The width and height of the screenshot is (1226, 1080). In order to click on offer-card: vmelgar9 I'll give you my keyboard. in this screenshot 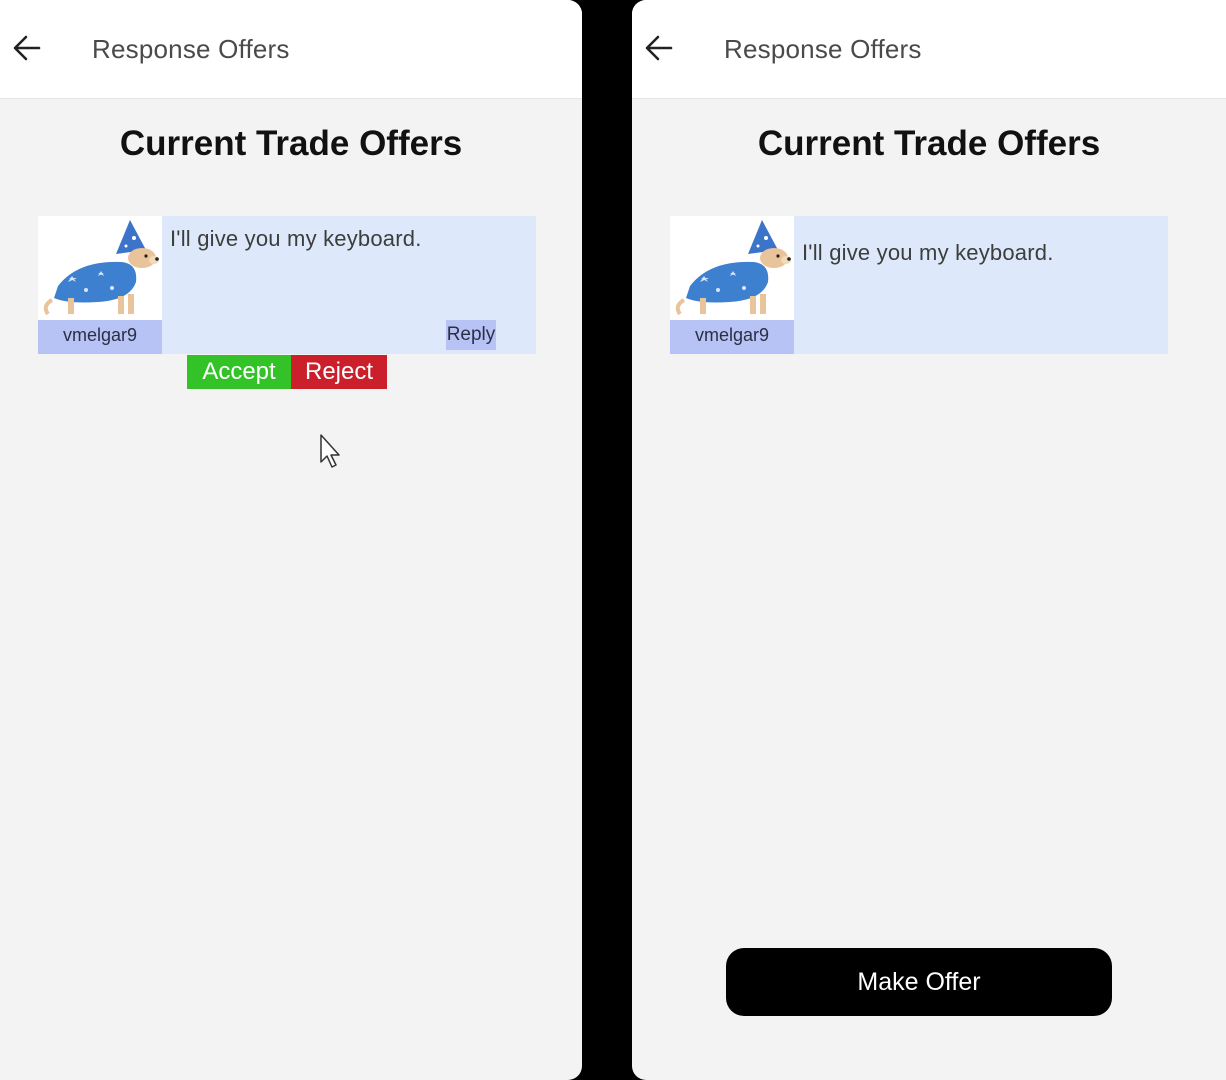, I will do `click(919, 285)`.